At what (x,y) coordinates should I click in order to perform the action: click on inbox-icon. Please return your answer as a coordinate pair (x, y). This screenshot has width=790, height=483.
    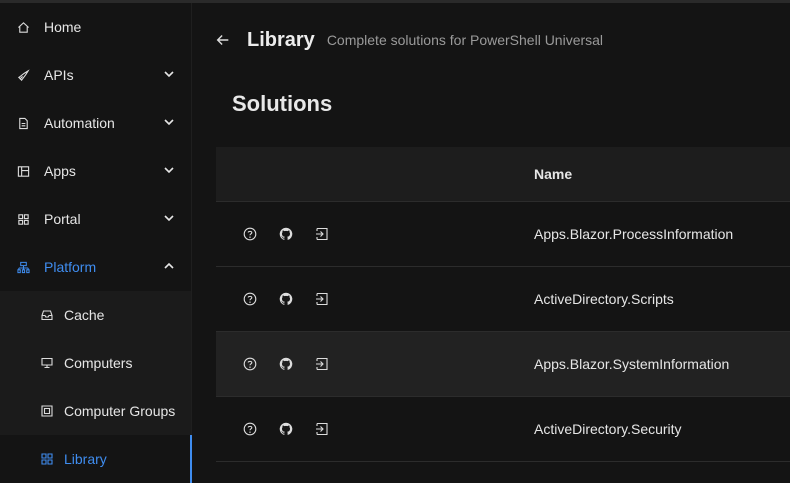
    Looking at the image, I should click on (47, 315).